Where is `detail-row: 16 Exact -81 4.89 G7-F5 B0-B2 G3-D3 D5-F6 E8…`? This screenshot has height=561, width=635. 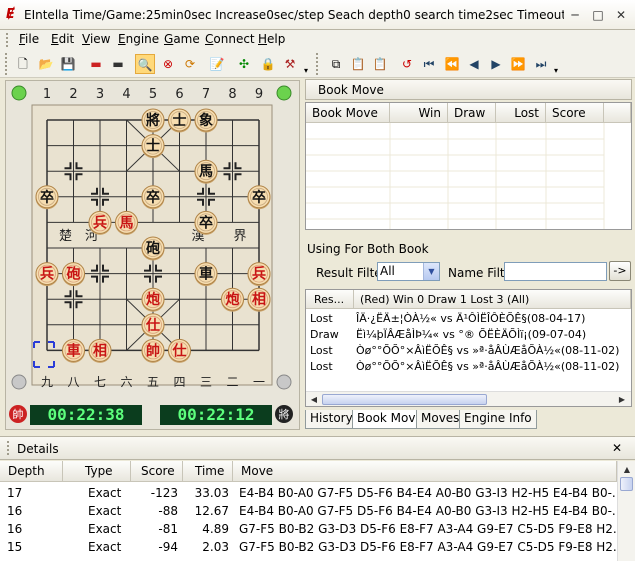 detail-row: 16 Exact -81 4.89 G7-F5 B0-B2 G3-D3 D5-F6 E8… is located at coordinates (308, 529).